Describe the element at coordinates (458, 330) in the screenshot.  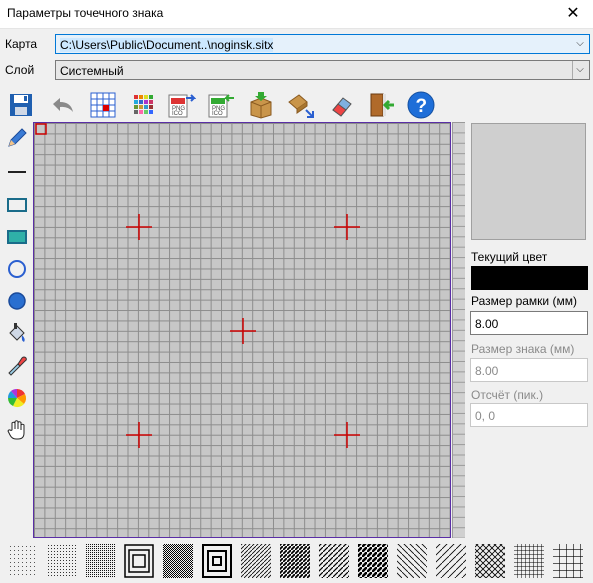
I see `grid-scroll-strip` at that location.